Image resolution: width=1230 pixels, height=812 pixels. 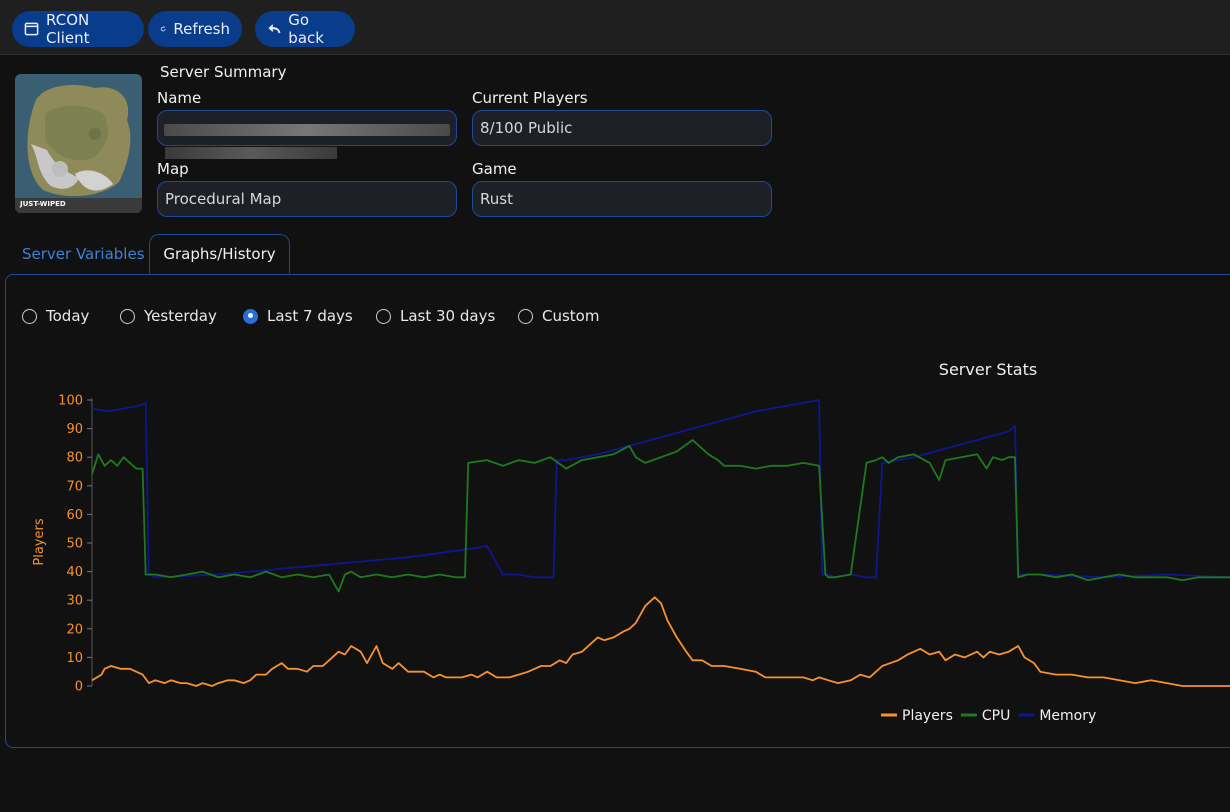 I want to click on radio-custom: Custom, so click(x=558, y=316).